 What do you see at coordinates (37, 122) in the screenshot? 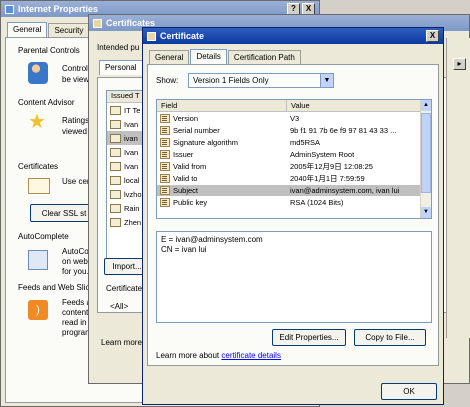
I see `star-icon: ★` at bounding box center [37, 122].